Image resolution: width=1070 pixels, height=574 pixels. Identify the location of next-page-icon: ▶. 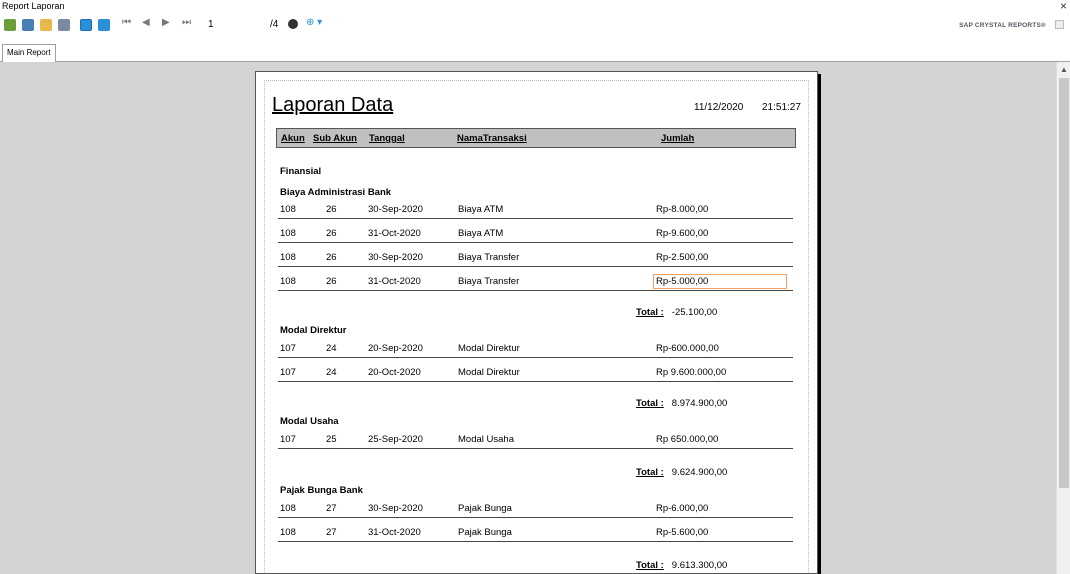
(166, 22).